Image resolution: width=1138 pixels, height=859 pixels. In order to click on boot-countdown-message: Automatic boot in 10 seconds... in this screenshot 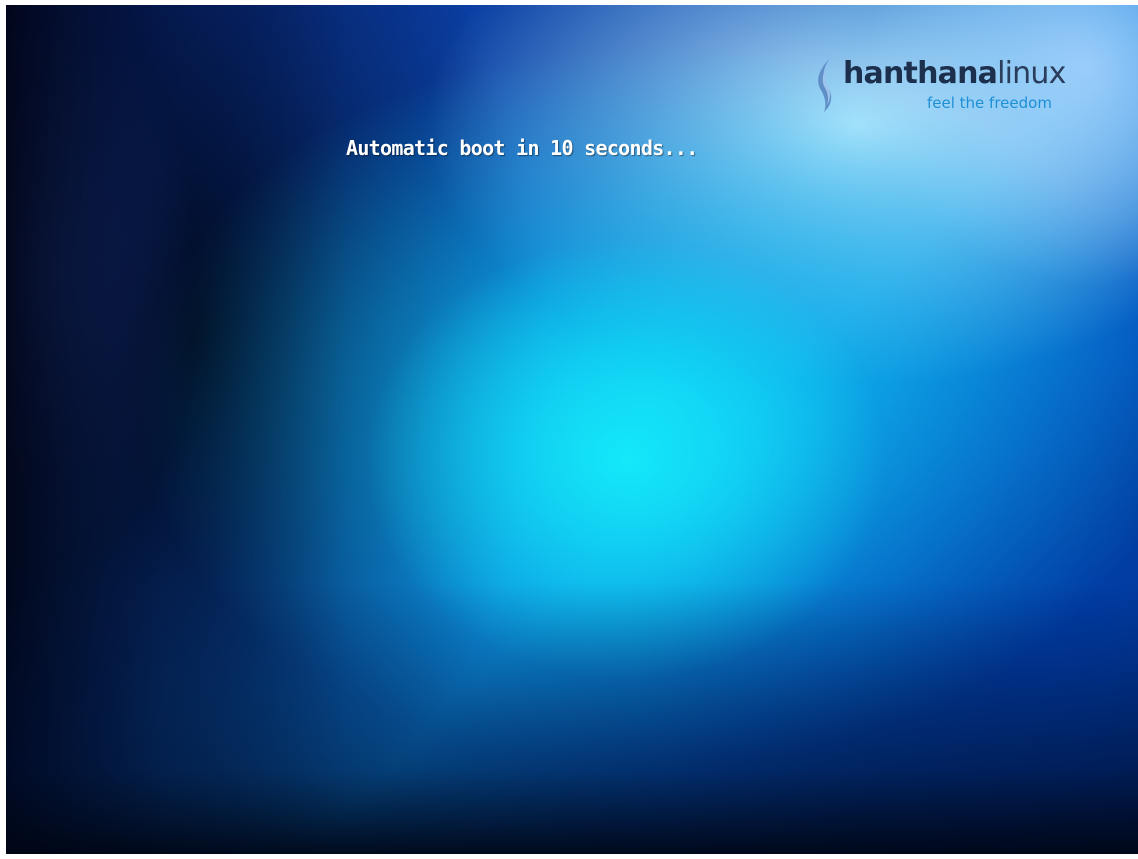, I will do `click(522, 148)`.